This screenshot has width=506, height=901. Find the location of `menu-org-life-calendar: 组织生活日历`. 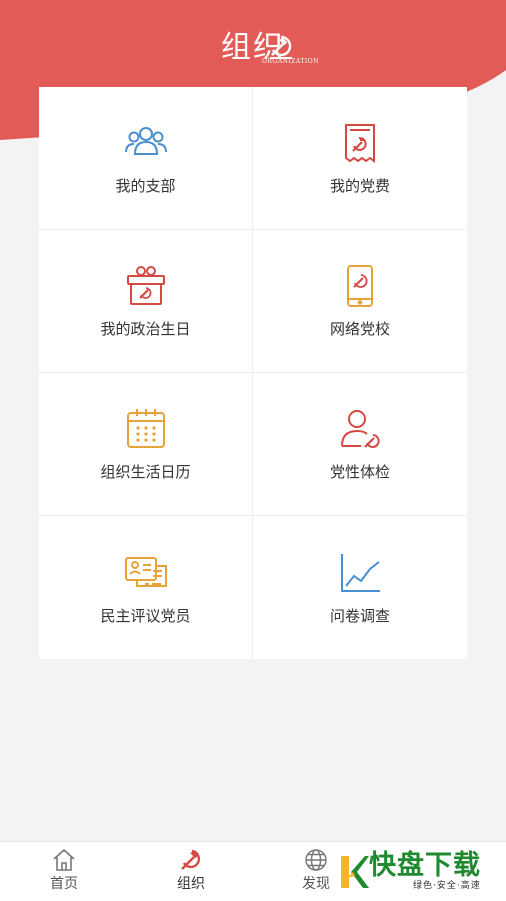

menu-org-life-calendar: 组织生活日历 is located at coordinates (146, 444).